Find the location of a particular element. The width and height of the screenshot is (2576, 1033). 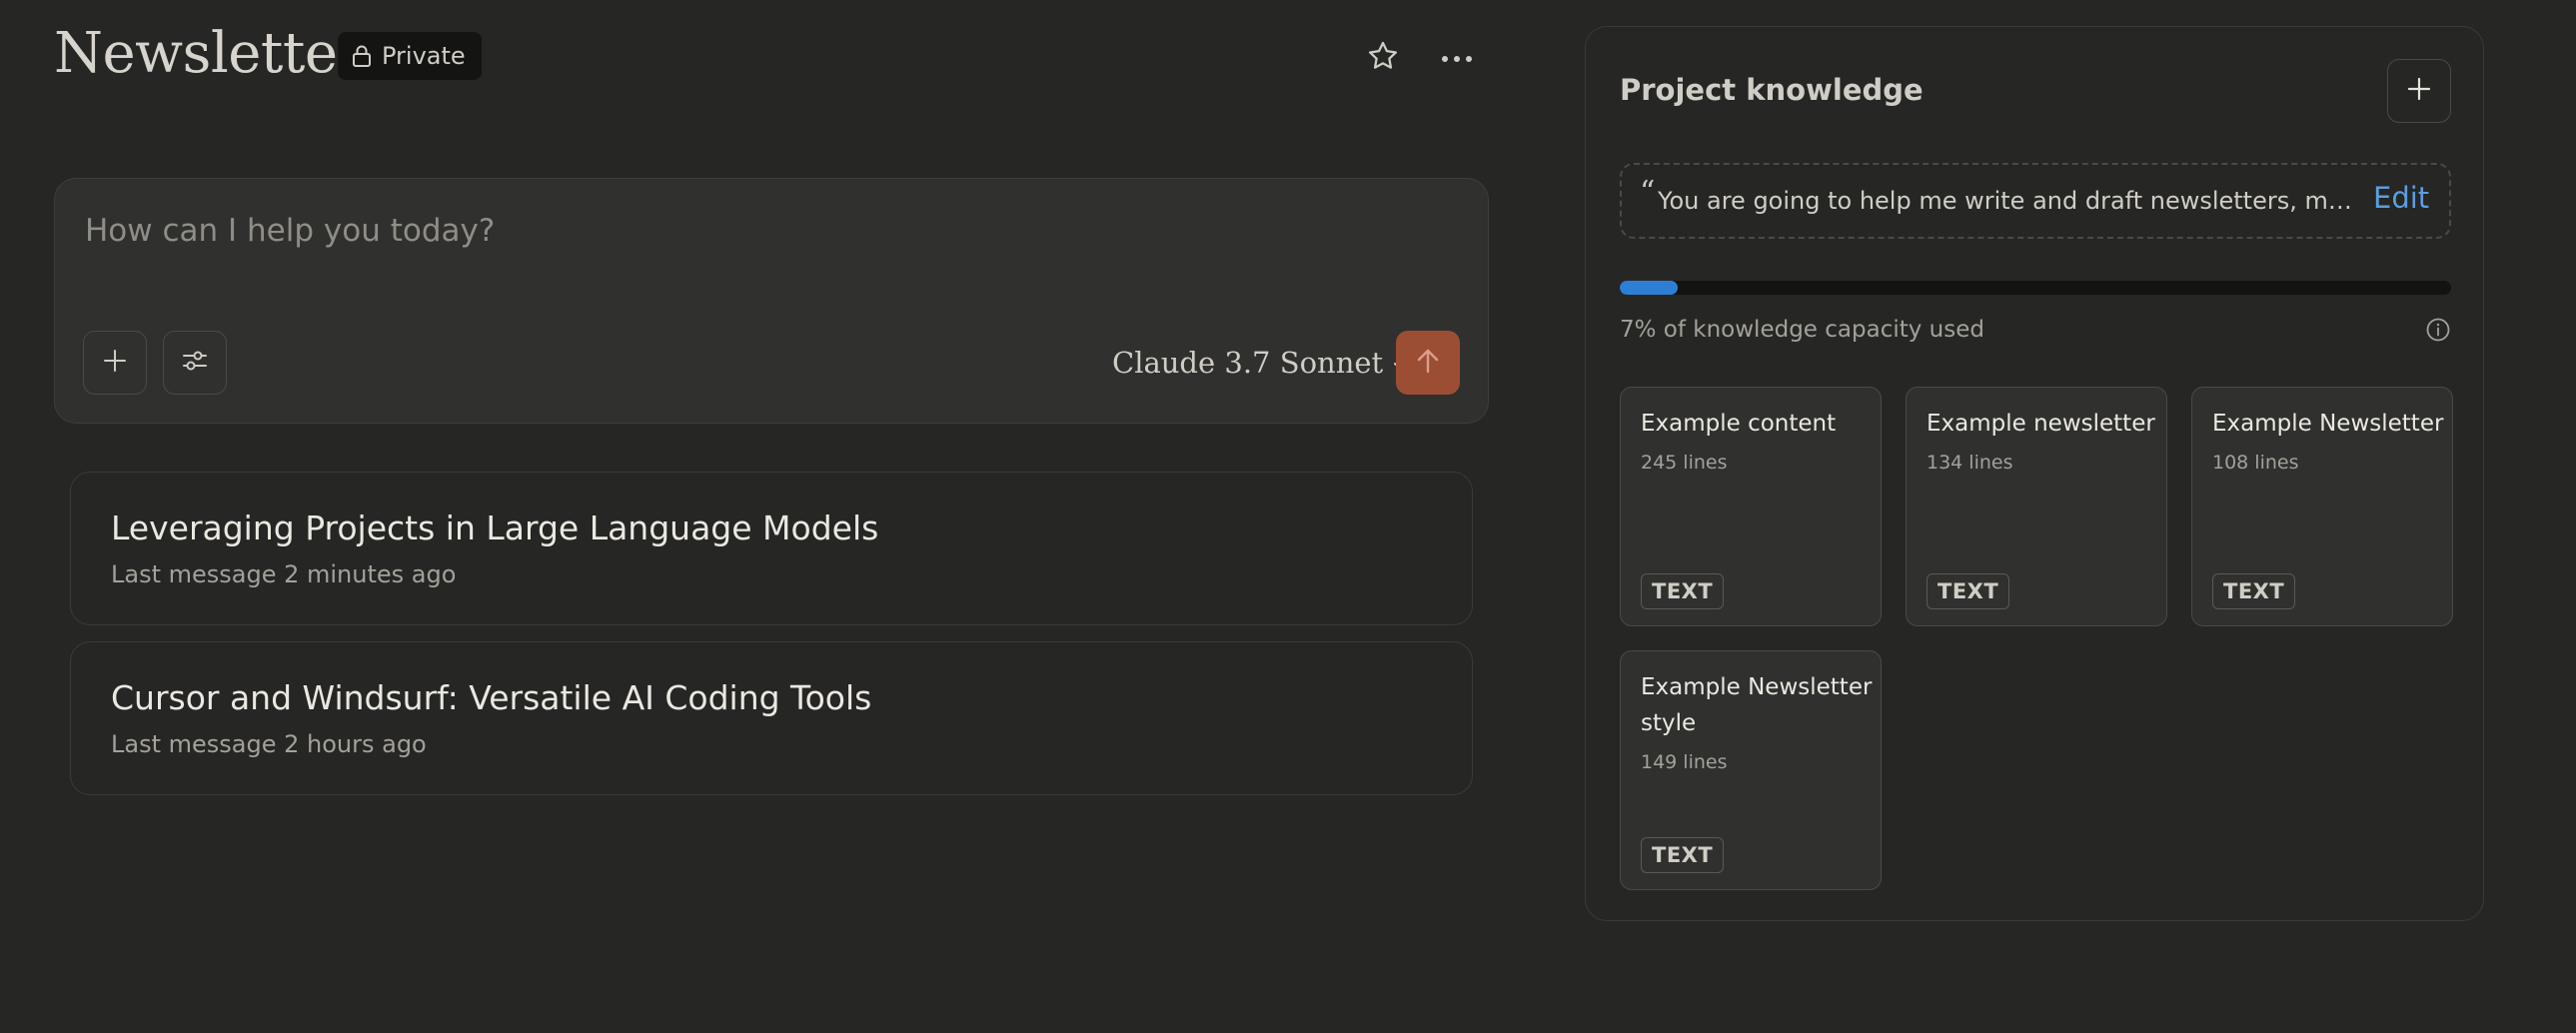

visibility-label: Private is located at coordinates (424, 56).